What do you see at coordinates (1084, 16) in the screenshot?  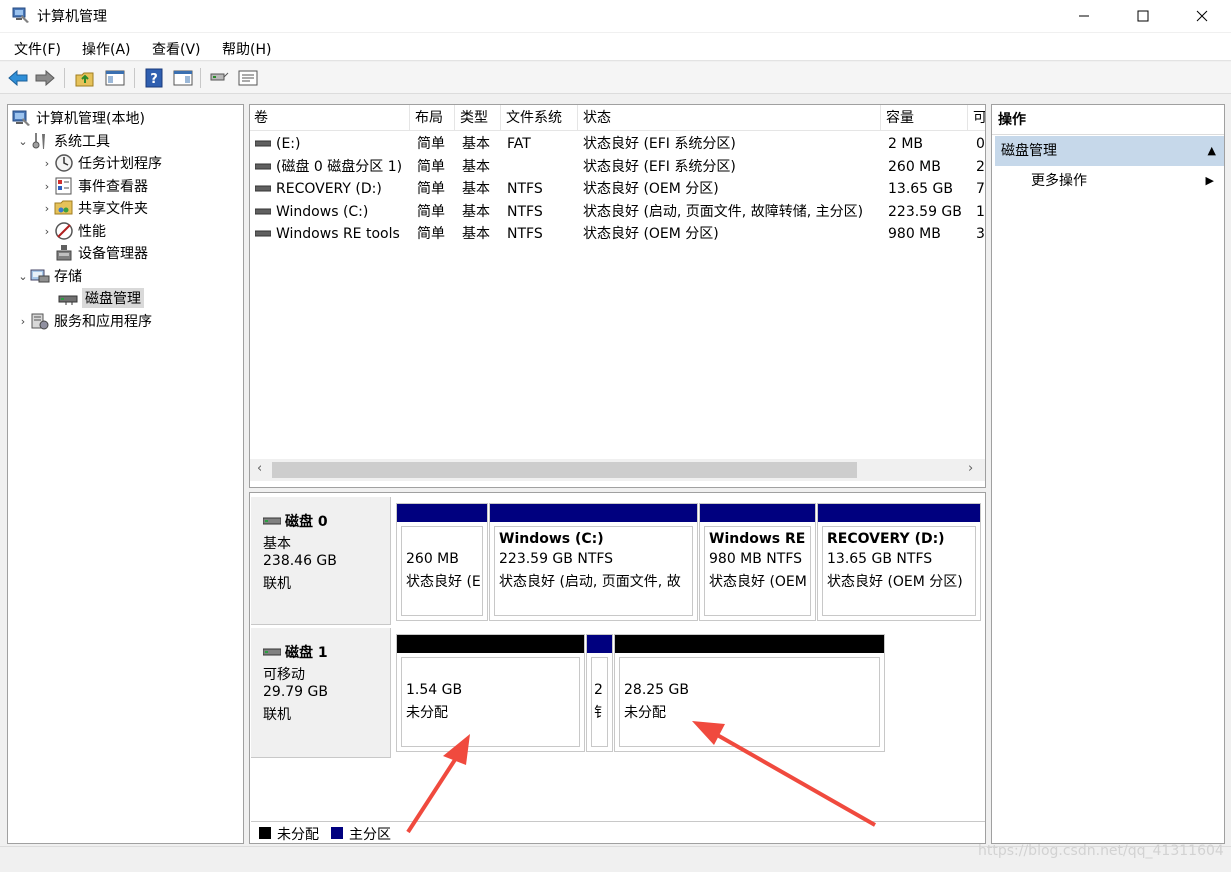 I see `minimize-button` at bounding box center [1084, 16].